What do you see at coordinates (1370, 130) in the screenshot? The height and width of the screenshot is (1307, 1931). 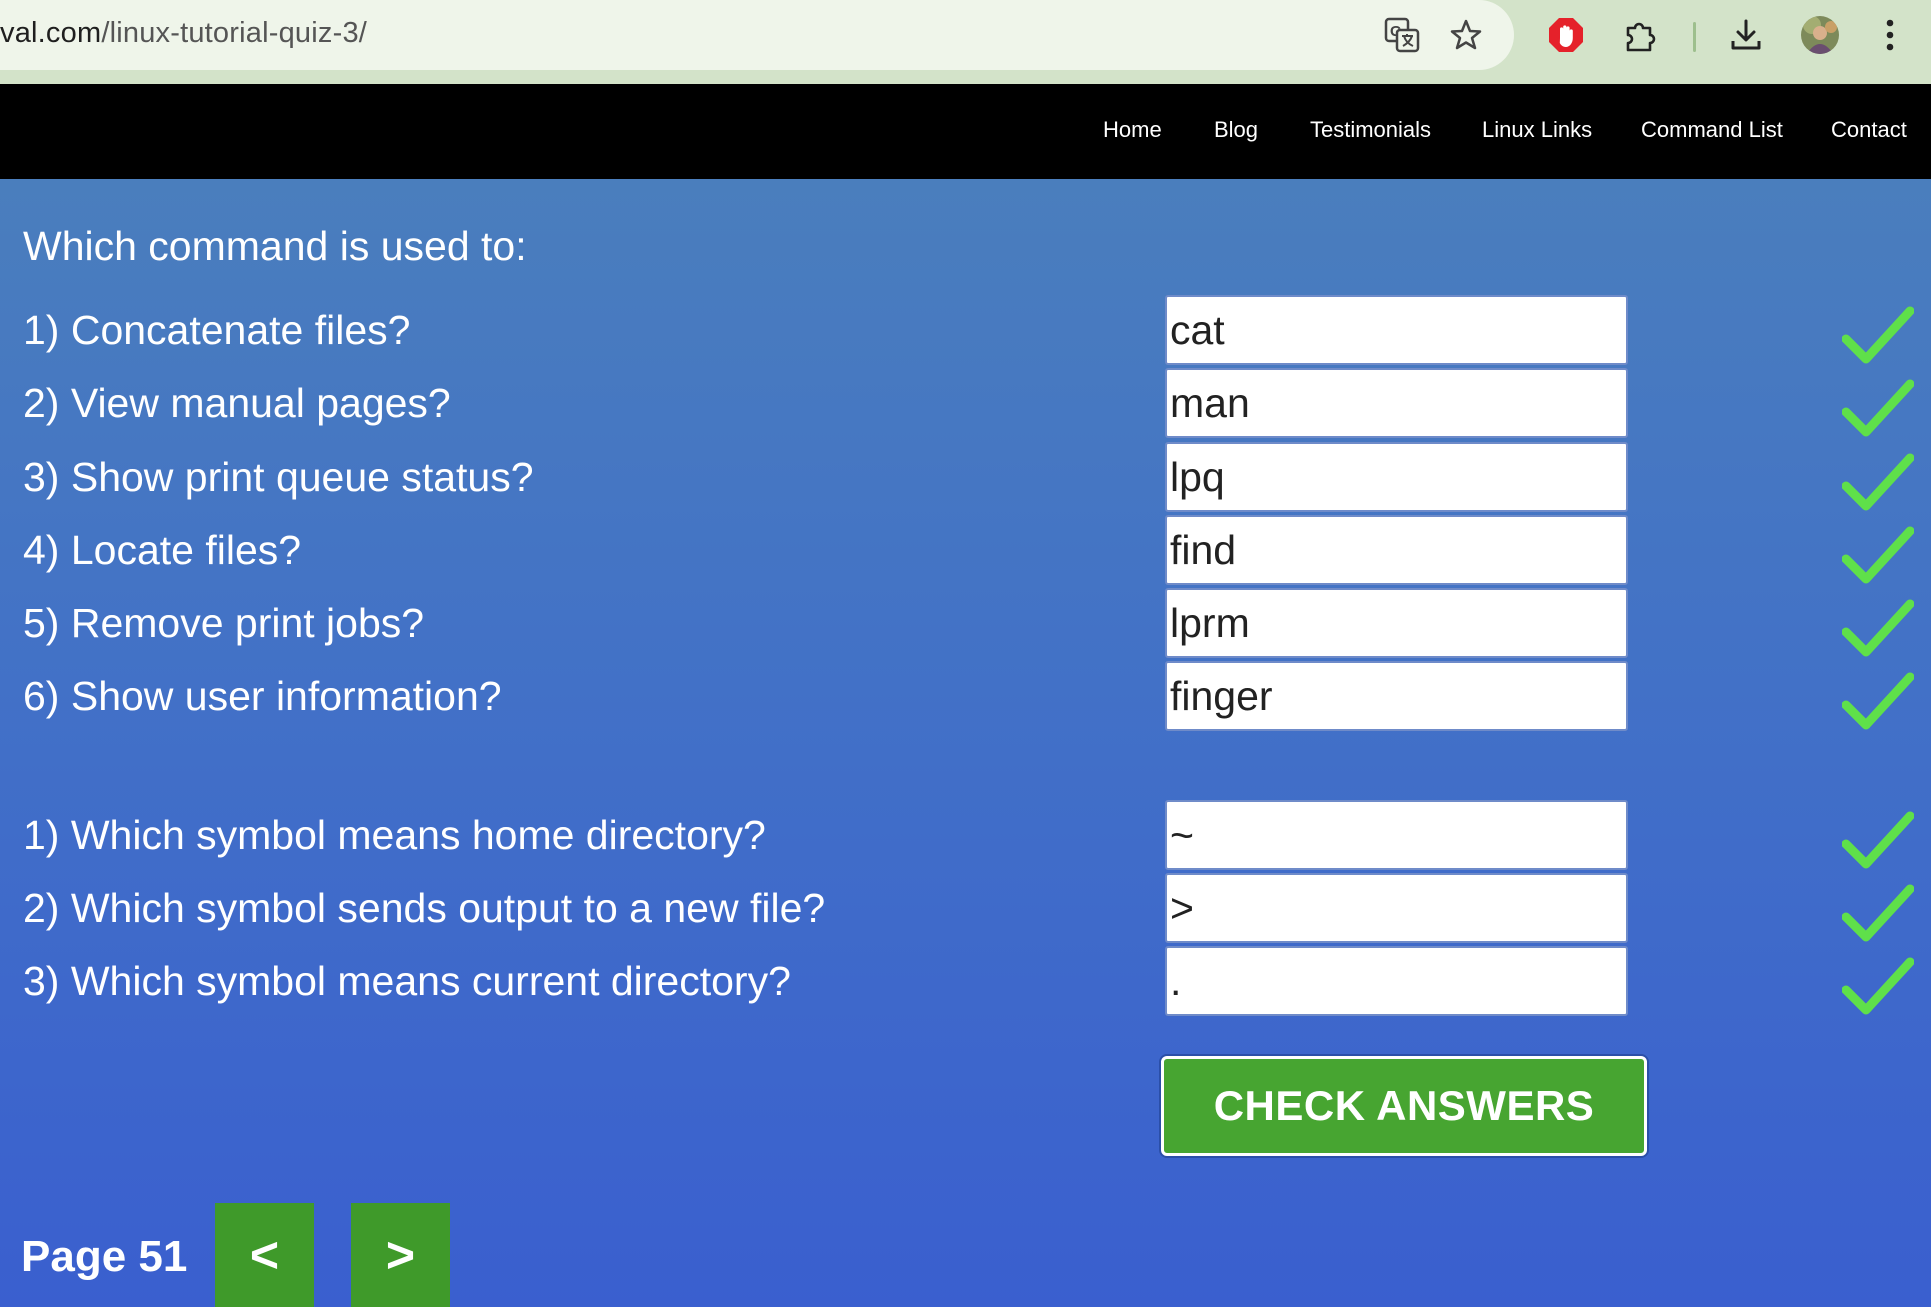 I see `nav-testimonials: Testimonials` at bounding box center [1370, 130].